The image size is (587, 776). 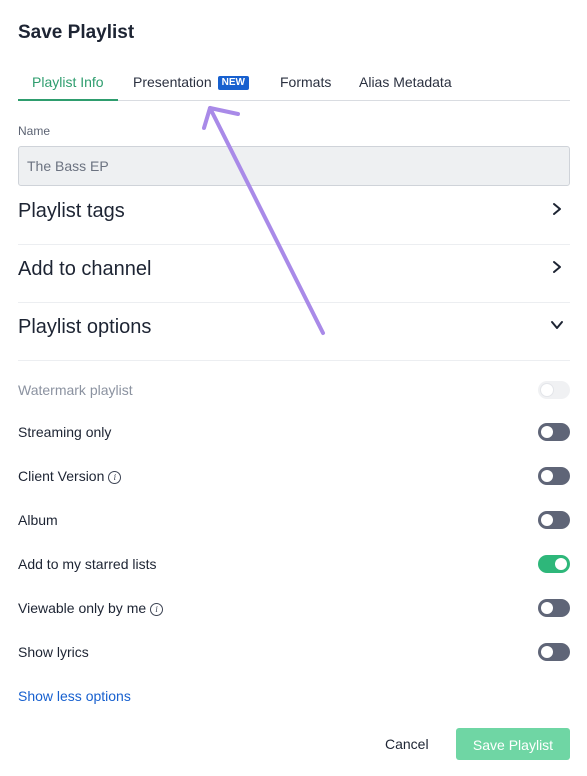 I want to click on option-label: Streaming only, so click(x=65, y=432).